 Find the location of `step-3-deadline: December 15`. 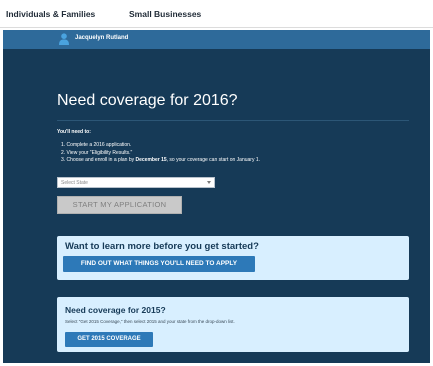

step-3-deadline: December 15 is located at coordinates (151, 160).